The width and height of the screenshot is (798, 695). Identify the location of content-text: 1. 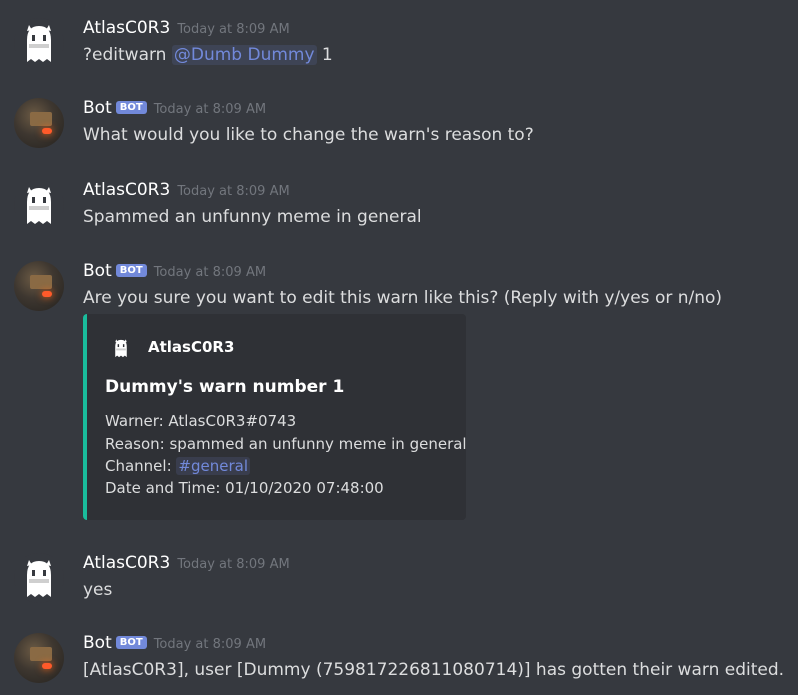
(324, 55).